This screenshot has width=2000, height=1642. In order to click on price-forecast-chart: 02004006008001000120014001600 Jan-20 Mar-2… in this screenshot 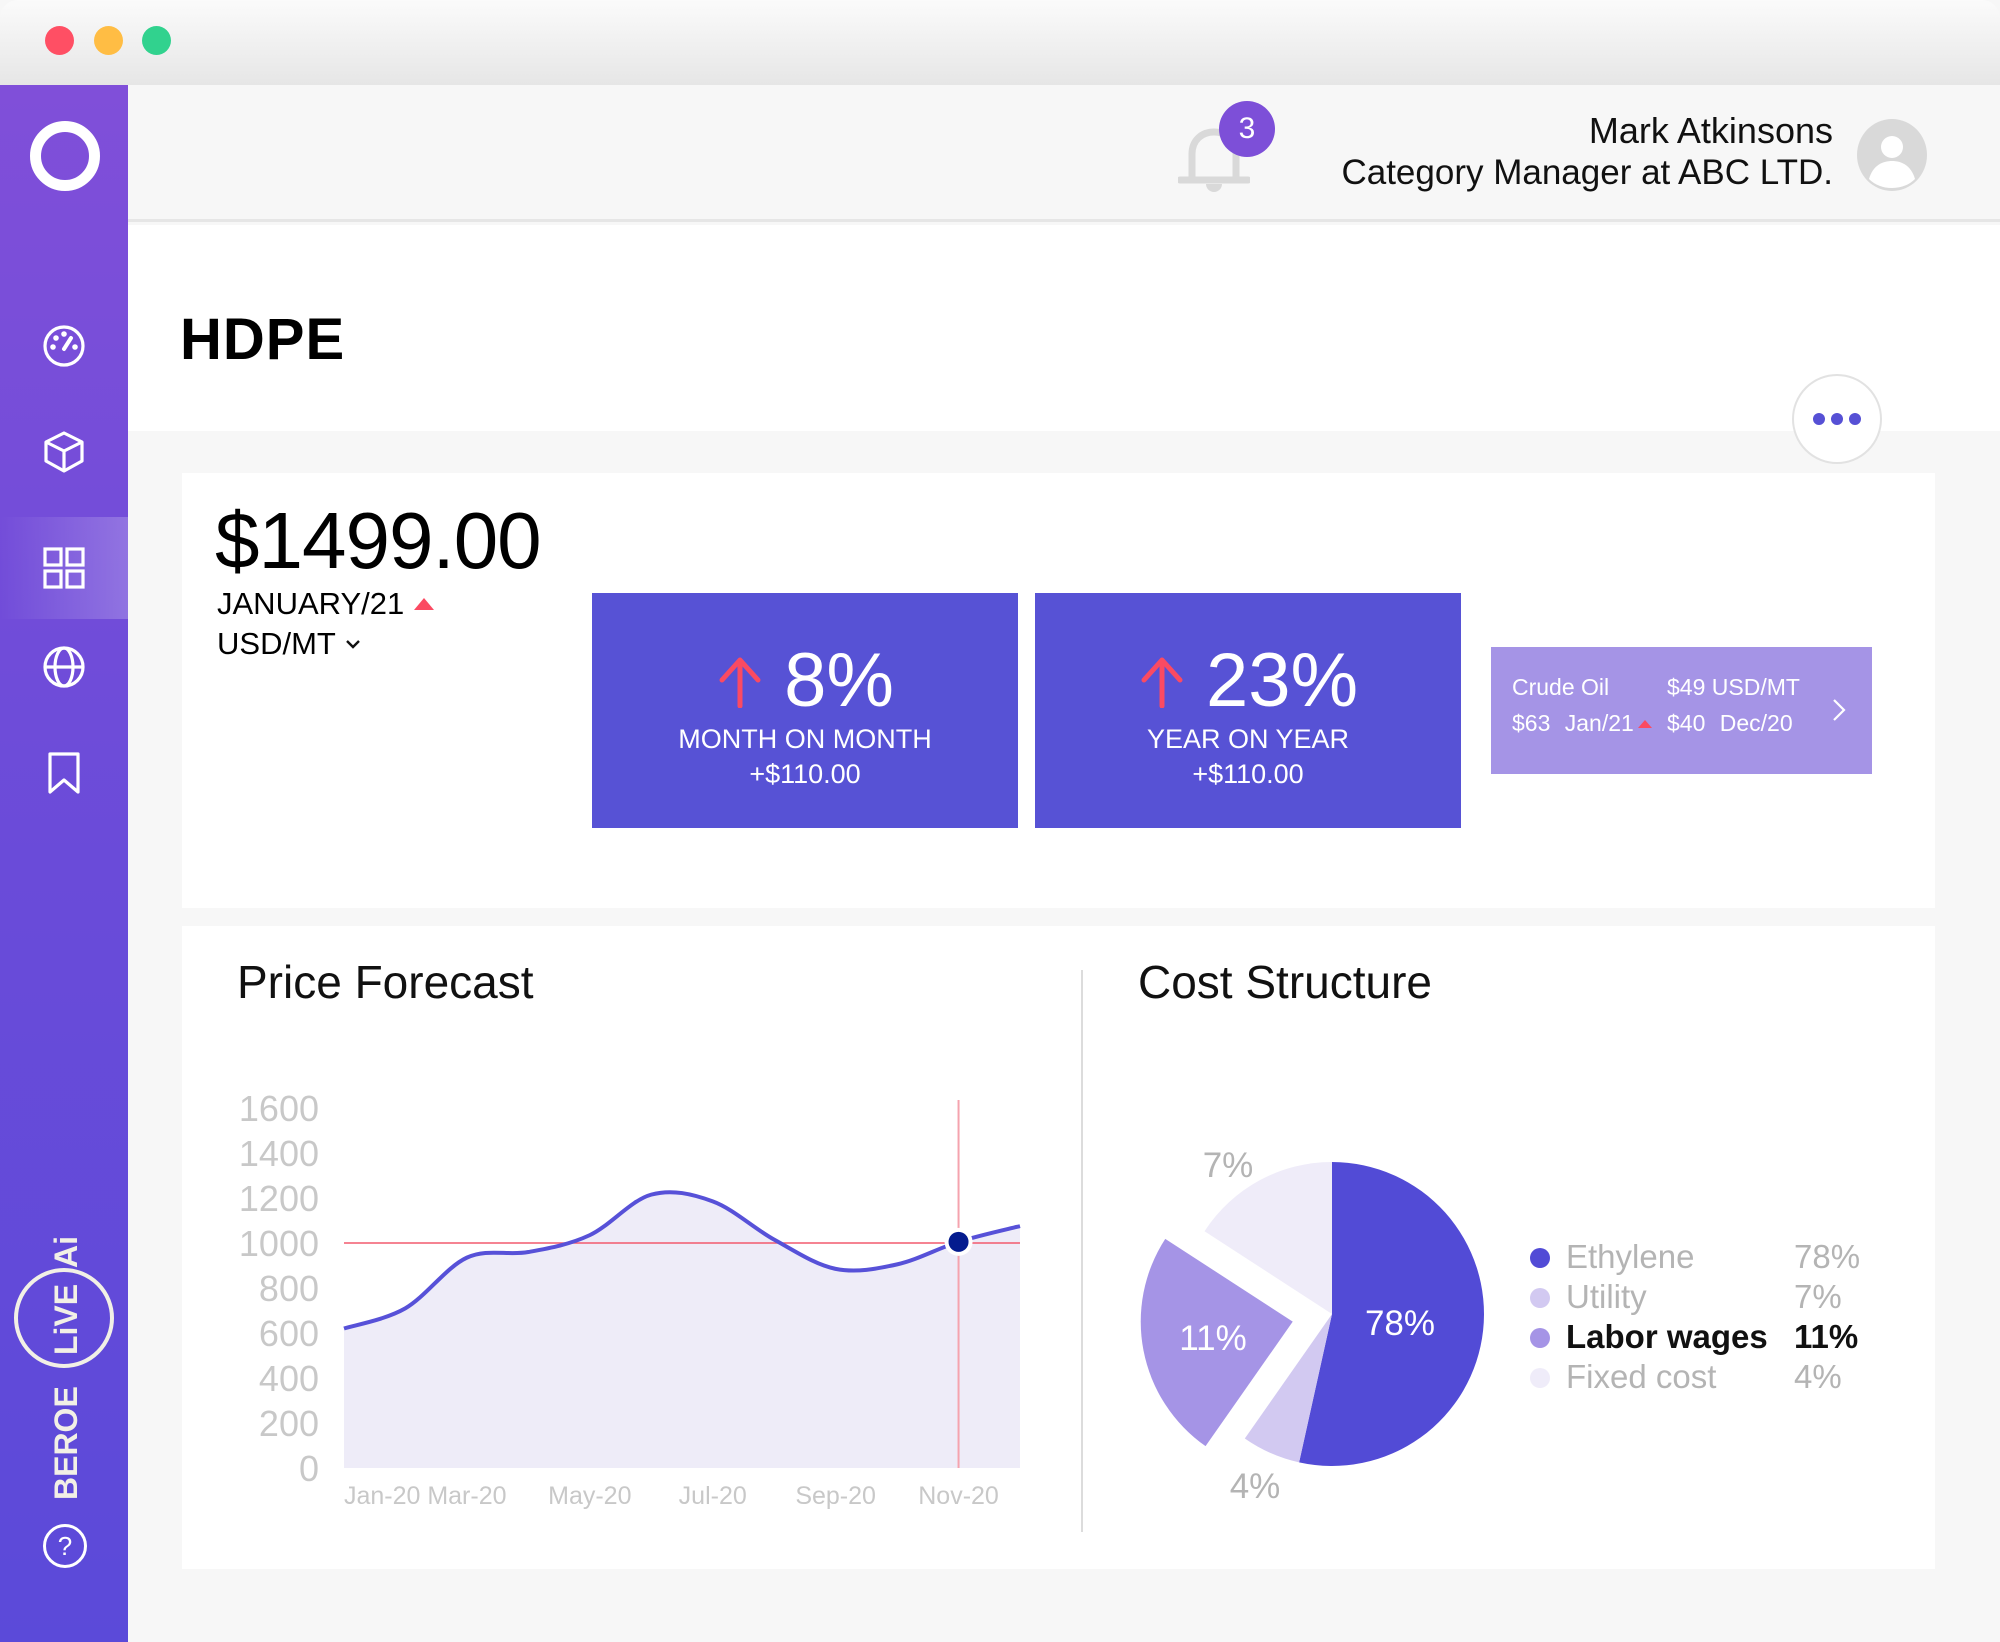, I will do `click(630, 1300)`.